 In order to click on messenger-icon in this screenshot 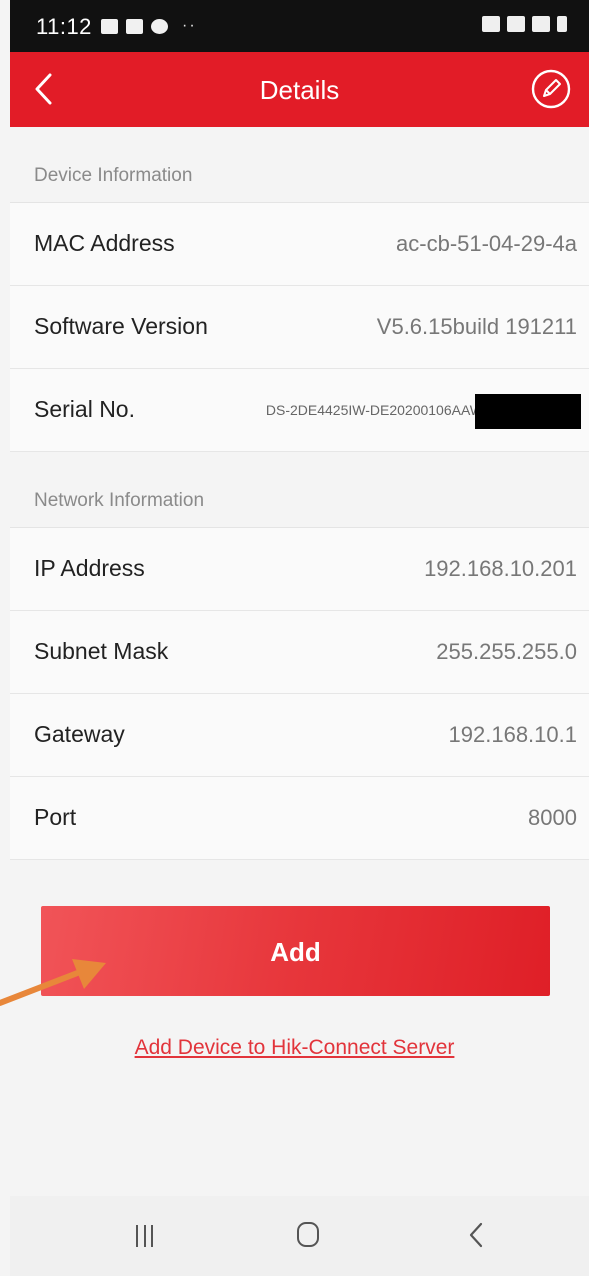, I will do `click(159, 26)`.